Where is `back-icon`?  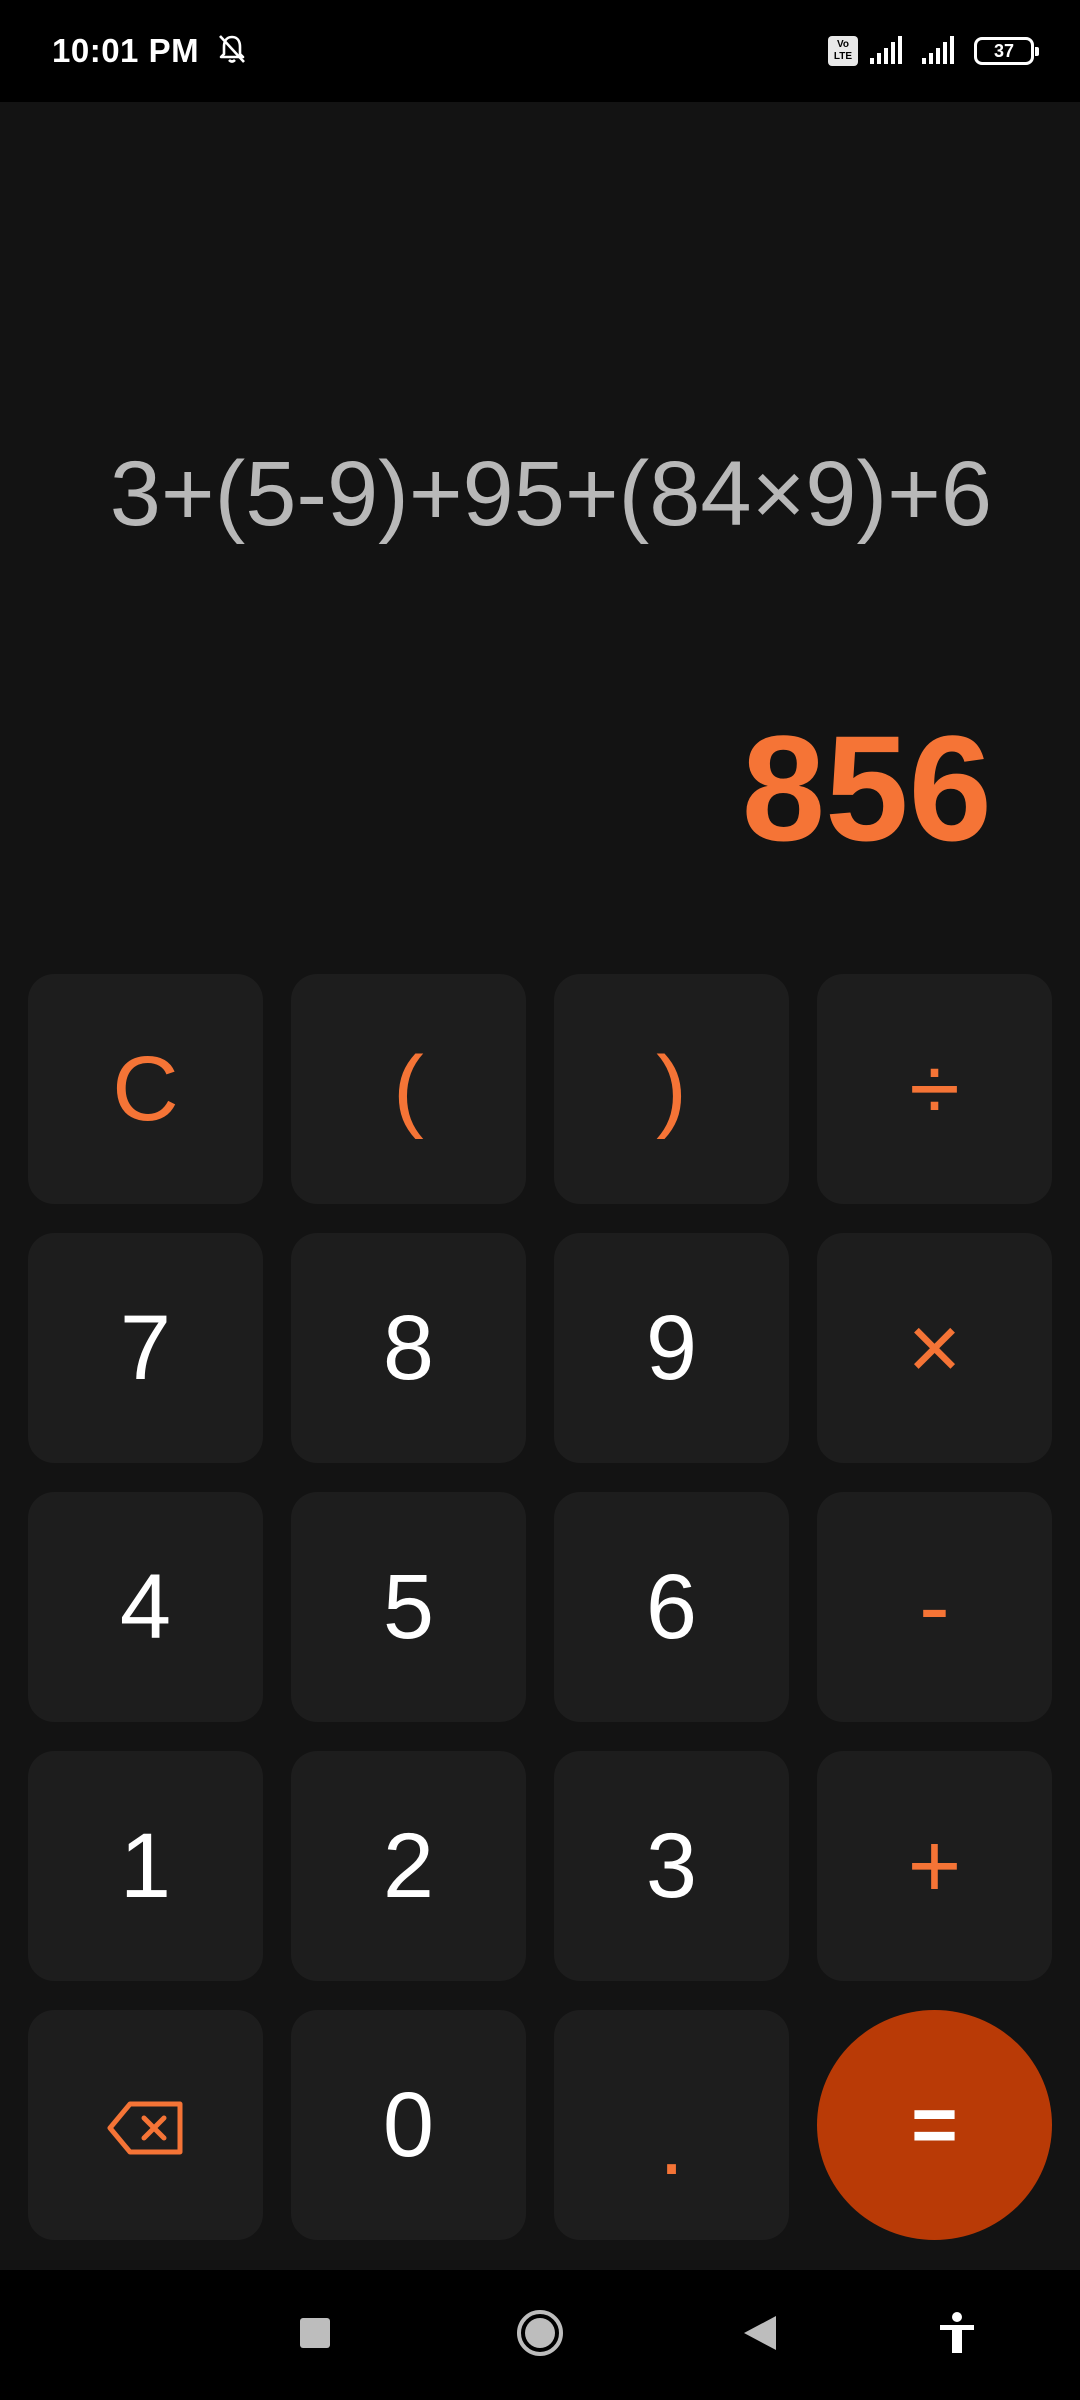
back-icon is located at coordinates (760, 2335).